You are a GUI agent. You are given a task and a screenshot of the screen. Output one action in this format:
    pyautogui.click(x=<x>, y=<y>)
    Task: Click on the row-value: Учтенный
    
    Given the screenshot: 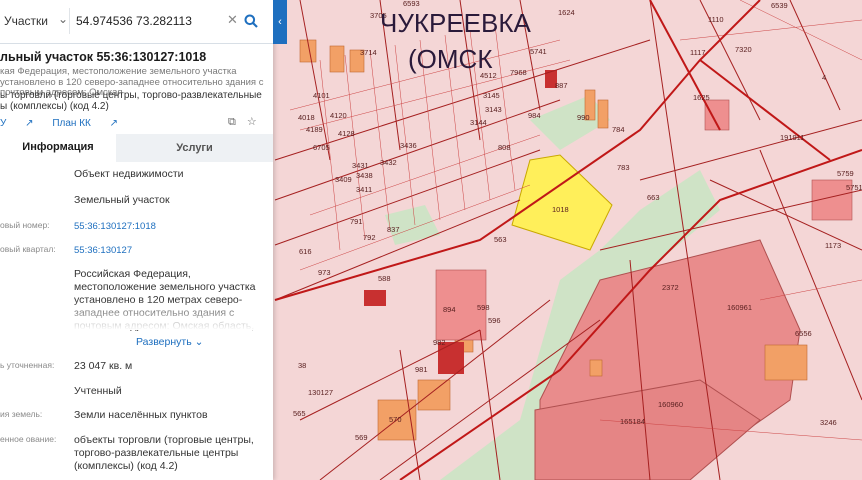 What is the action you would take?
    pyautogui.click(x=98, y=391)
    